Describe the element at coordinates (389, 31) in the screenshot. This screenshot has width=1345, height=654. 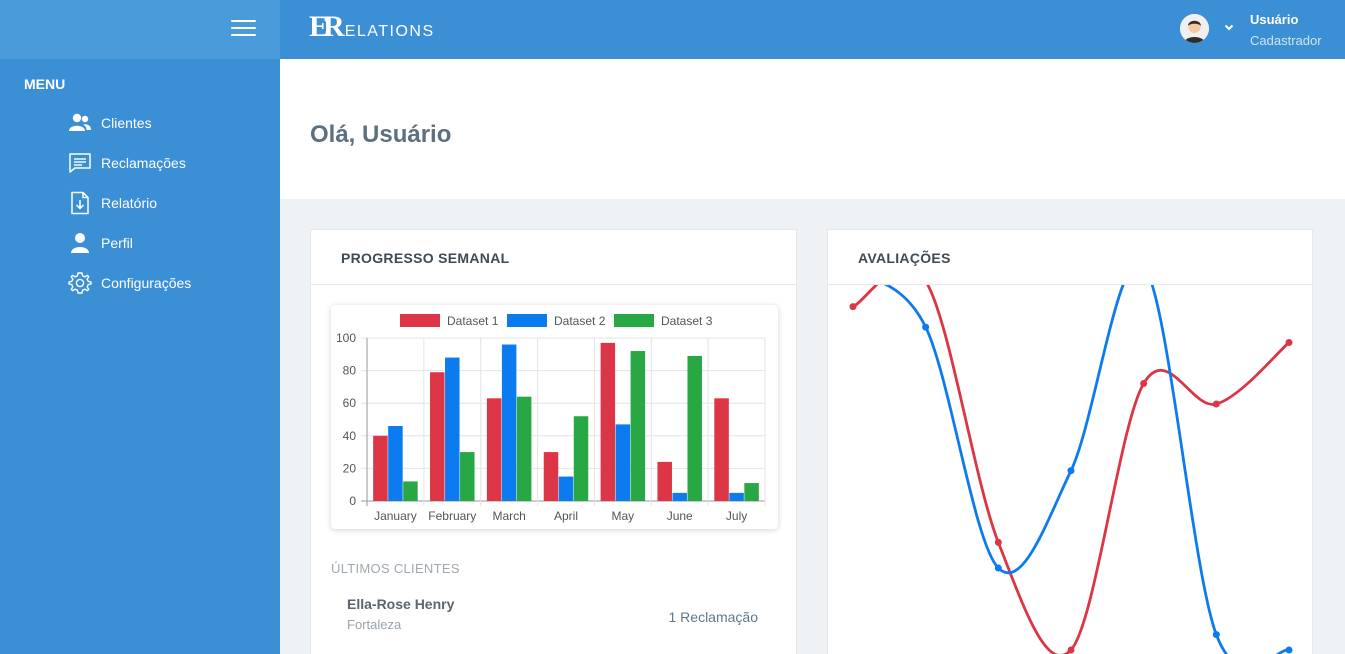
I see `logo-text: ELATIONS` at that location.